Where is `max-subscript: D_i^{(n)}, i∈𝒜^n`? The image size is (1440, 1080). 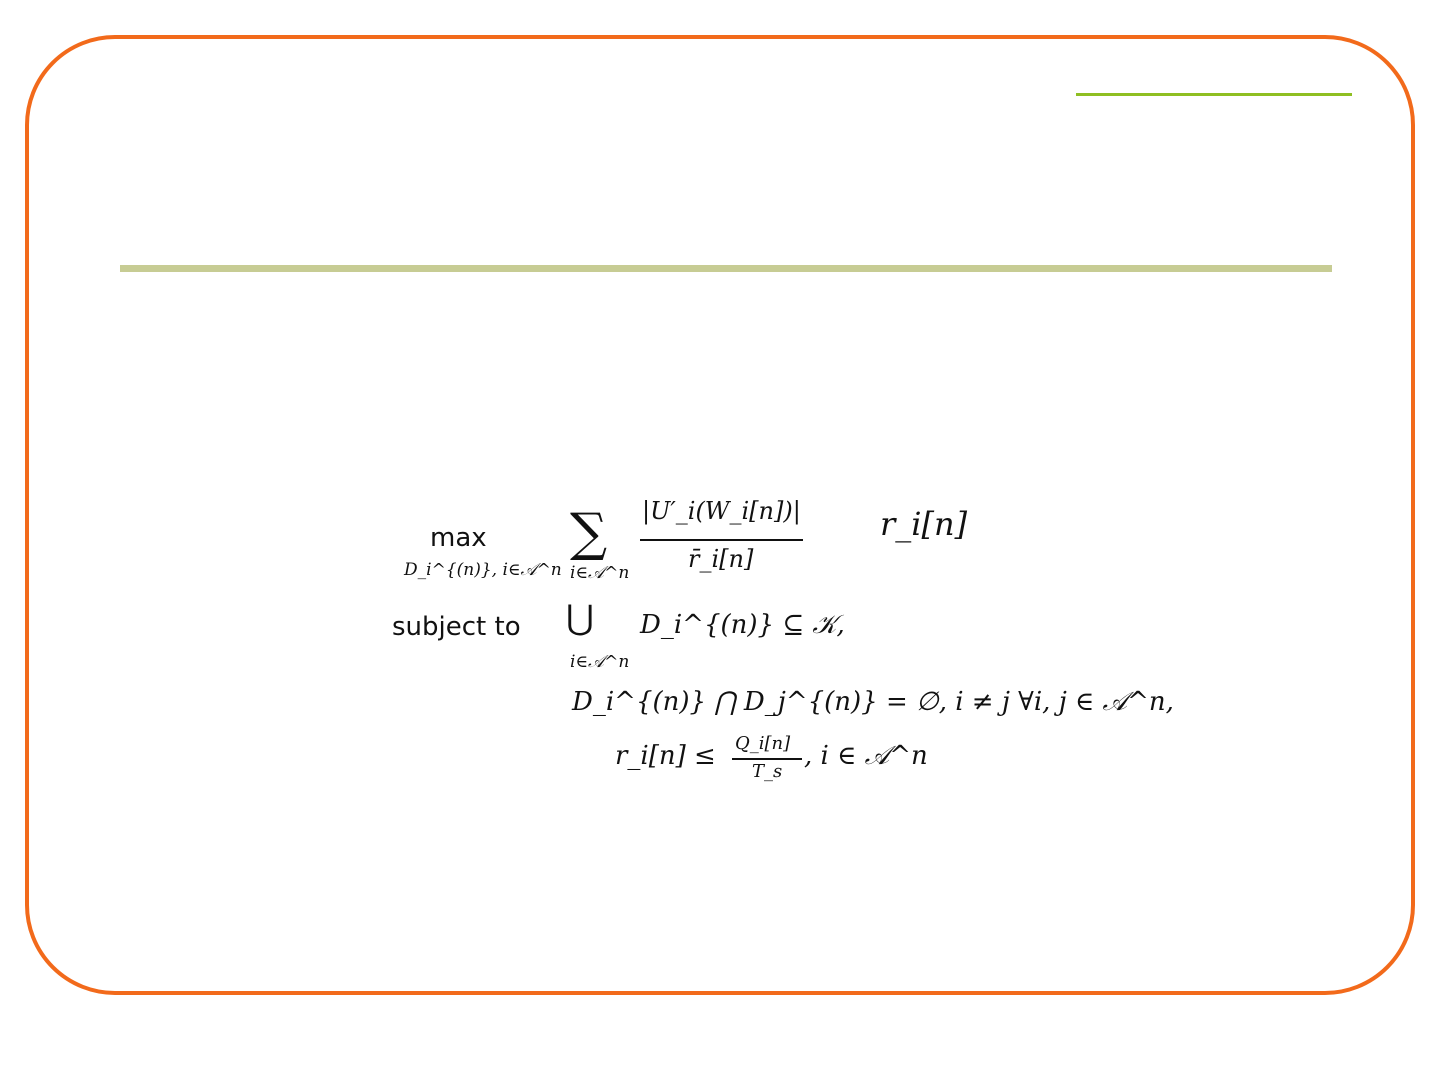 max-subscript: D_i^{(n)}, i∈𝒜^n is located at coordinates (483, 570).